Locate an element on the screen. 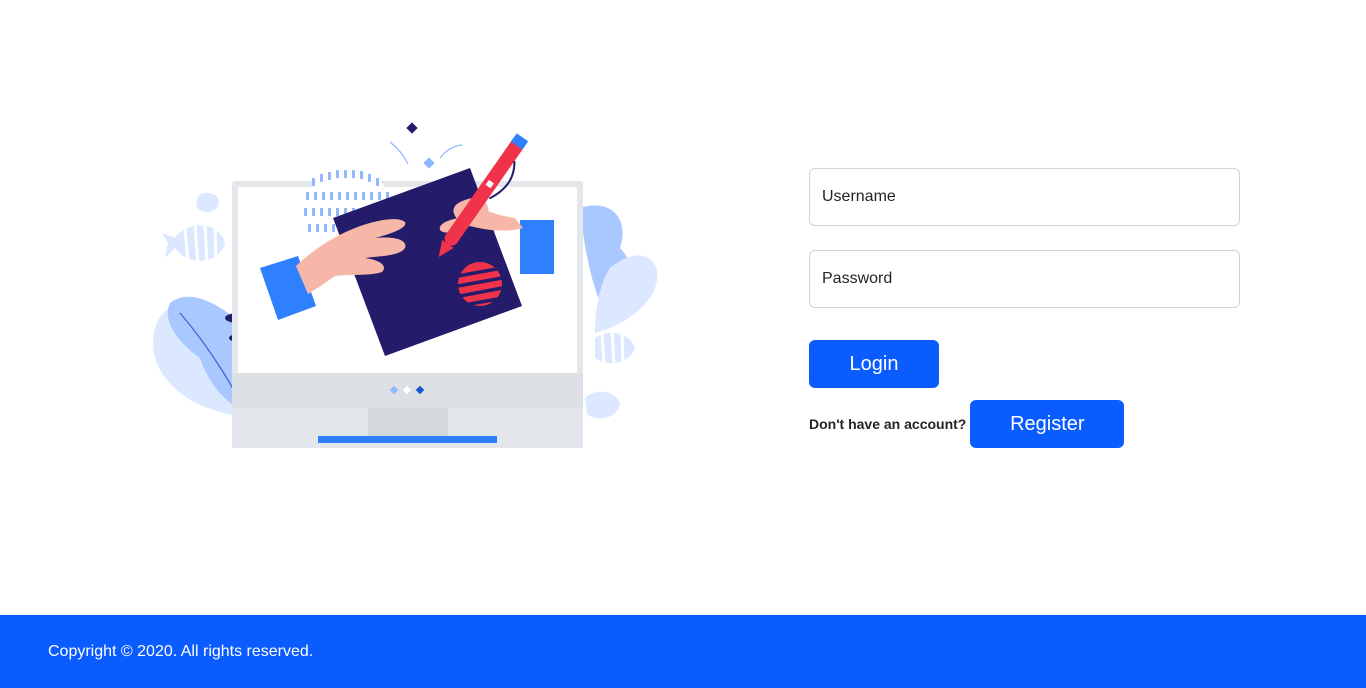 This screenshot has width=1366, height=688. login-button: Login is located at coordinates (874, 364).